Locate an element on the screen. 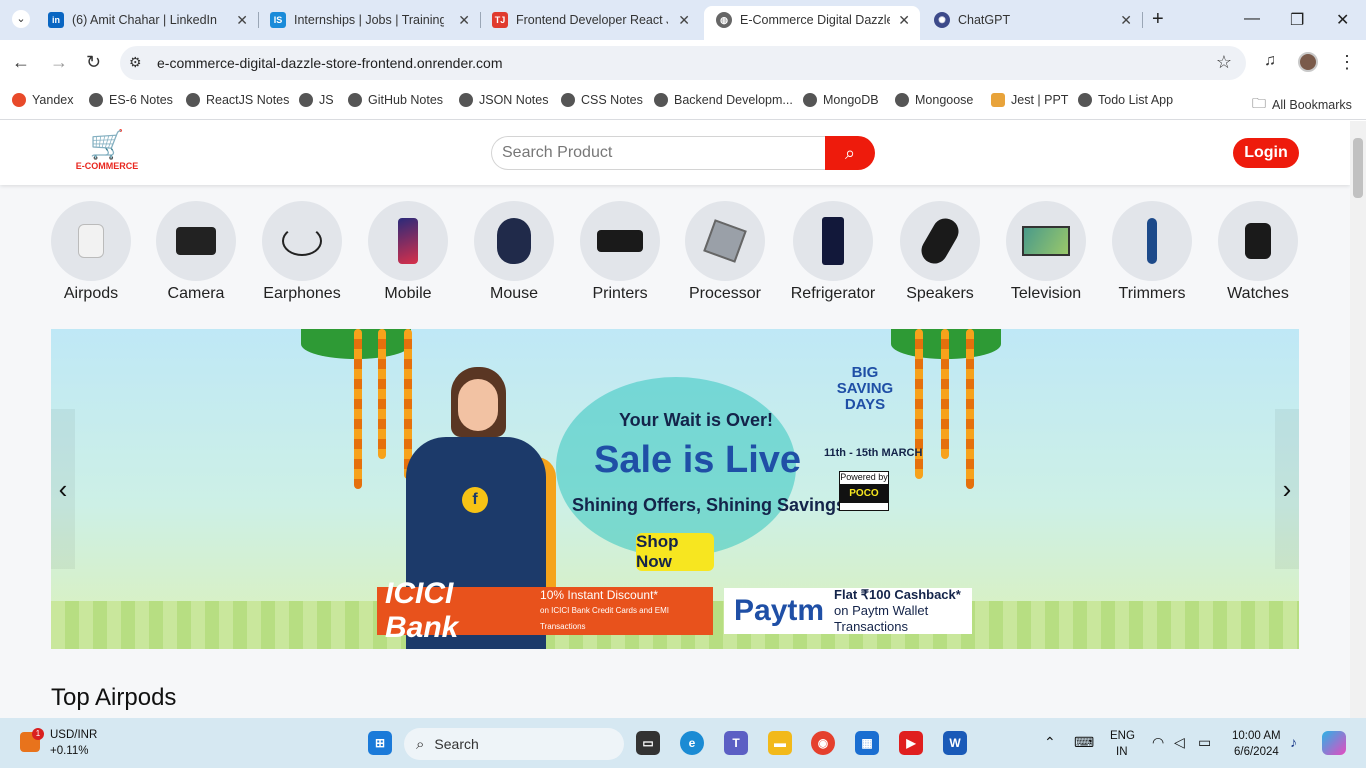 The width and height of the screenshot is (1366, 768). notification-bell-icon: ♪ is located at coordinates (1293, 742).